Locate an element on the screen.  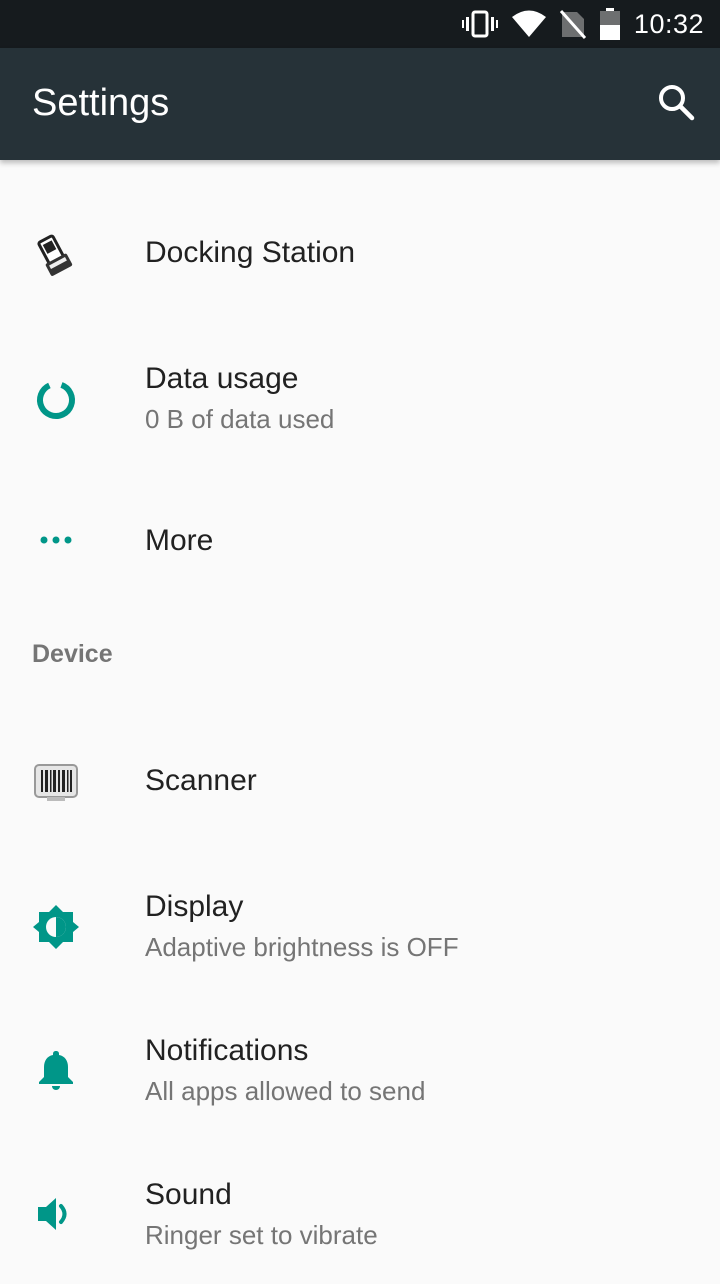
item-title: More is located at coordinates (179, 540).